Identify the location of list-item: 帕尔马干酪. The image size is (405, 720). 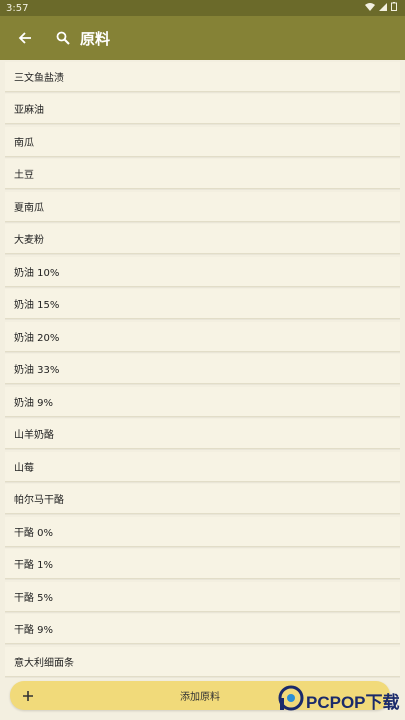
(202, 499).